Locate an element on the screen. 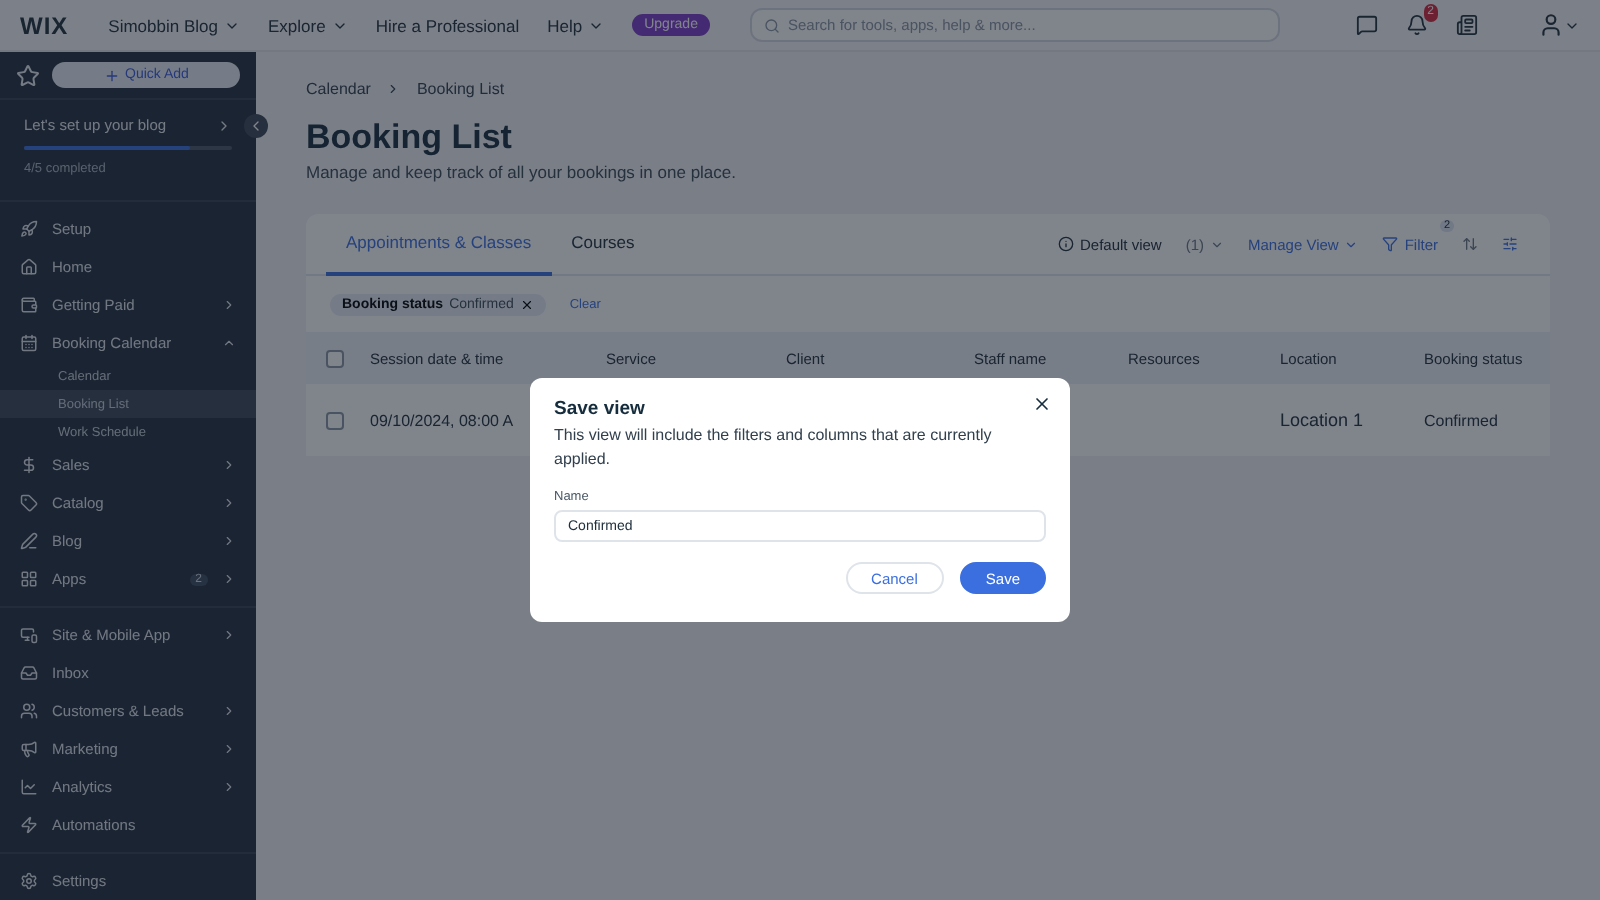 The height and width of the screenshot is (900, 1600). settings-icon is located at coordinates (29, 881).